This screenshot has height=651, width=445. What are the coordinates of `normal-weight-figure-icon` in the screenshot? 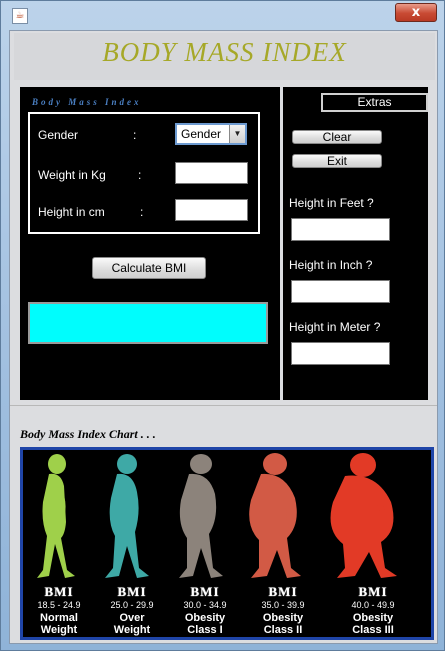 It's located at (56, 516).